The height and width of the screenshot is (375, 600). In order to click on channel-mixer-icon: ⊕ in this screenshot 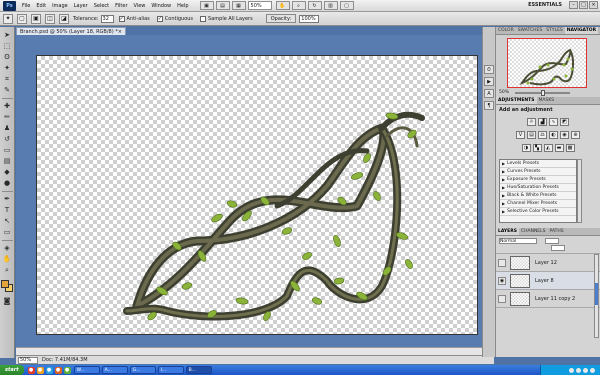, I will do `click(575, 135)`.